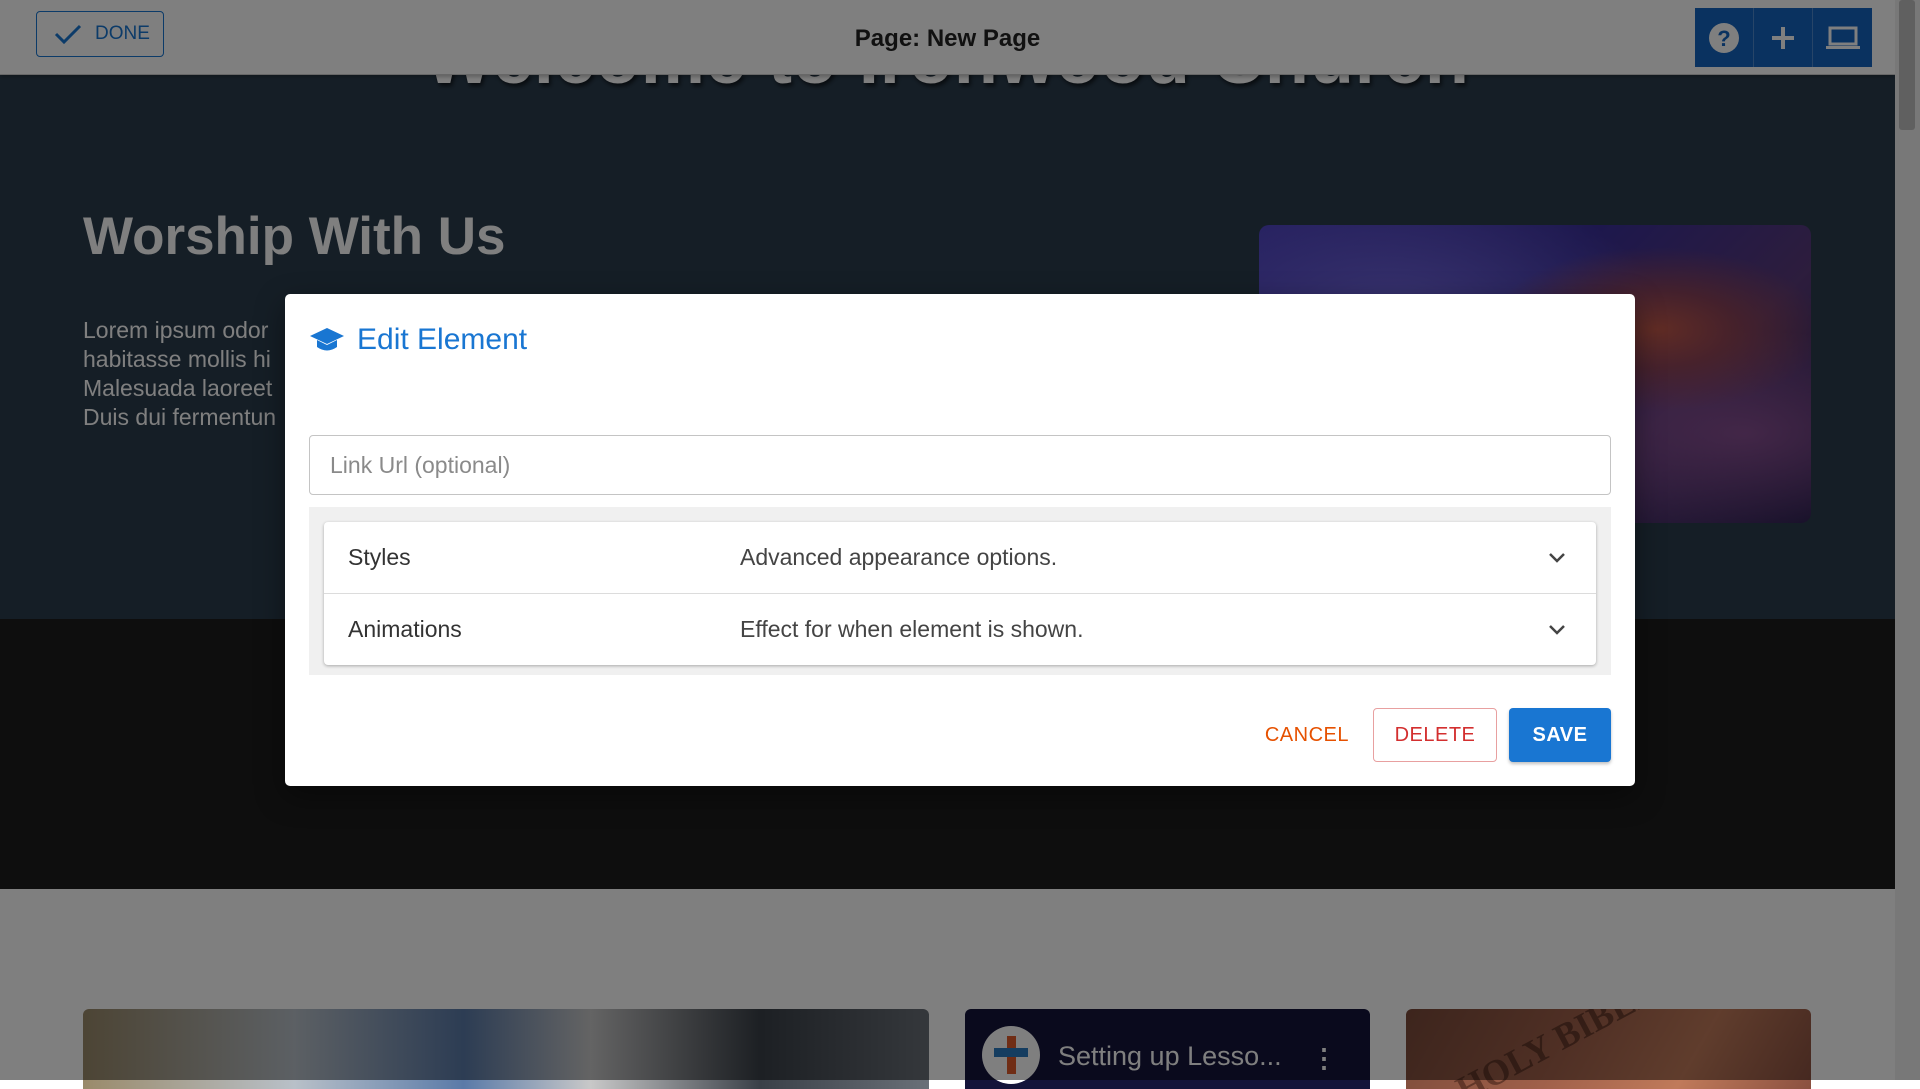 This screenshot has height=1089, width=1920. Describe the element at coordinates (379, 557) in the screenshot. I see `accordion-label: Styles` at that location.